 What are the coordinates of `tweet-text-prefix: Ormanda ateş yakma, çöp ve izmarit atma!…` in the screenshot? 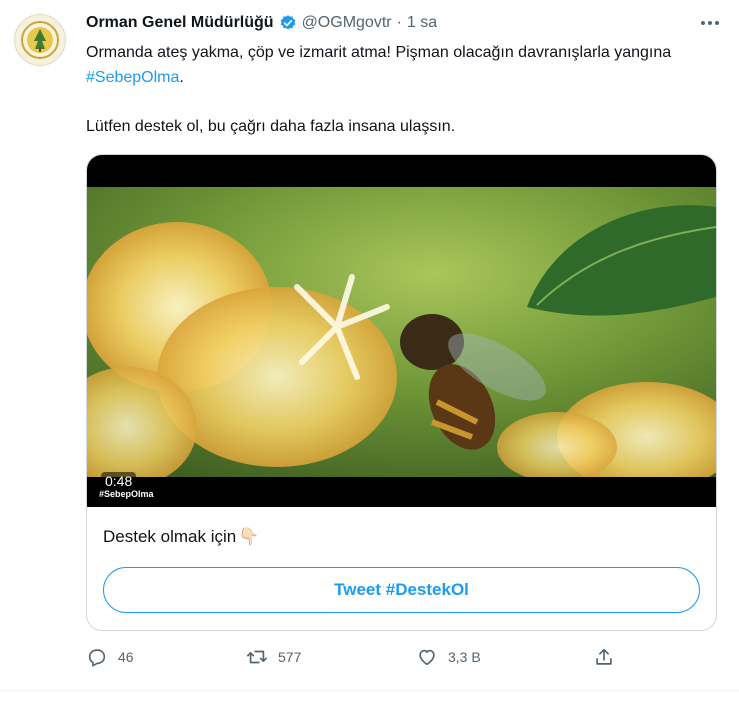 It's located at (379, 52).